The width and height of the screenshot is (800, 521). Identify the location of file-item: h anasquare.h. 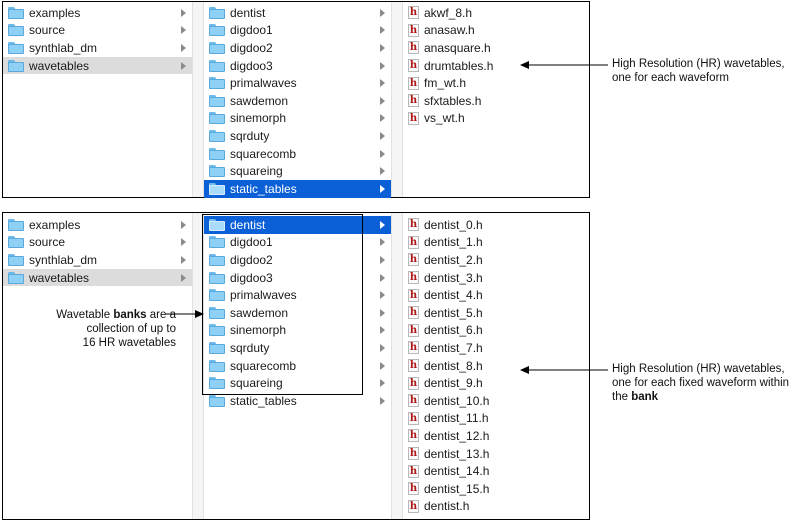
(496, 48).